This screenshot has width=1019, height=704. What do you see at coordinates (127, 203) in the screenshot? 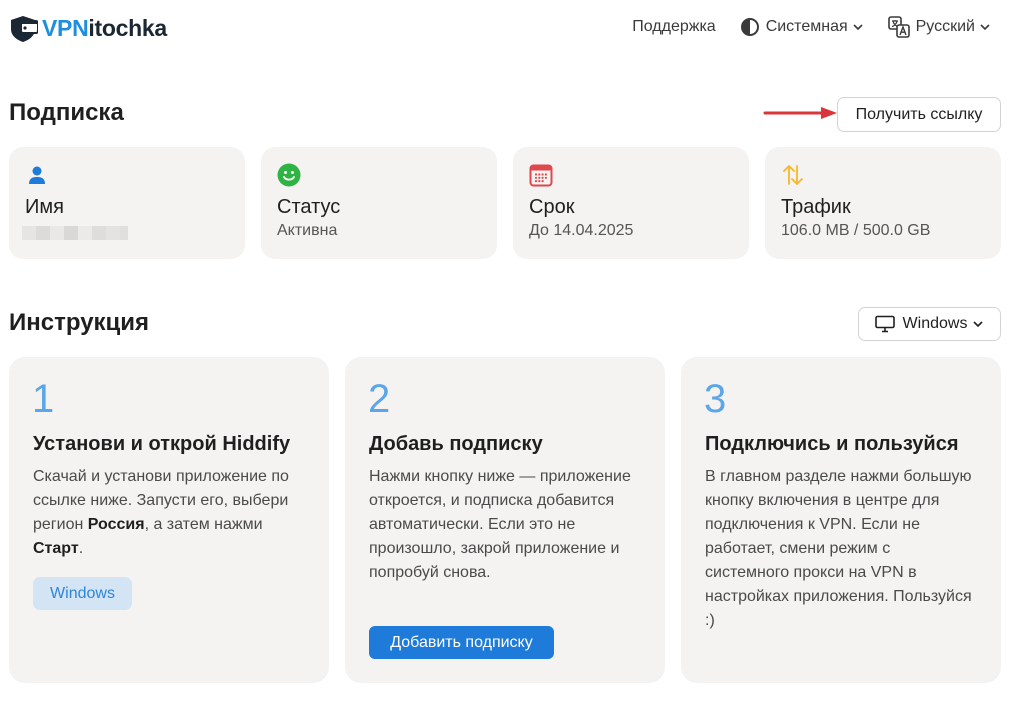
I see `name-card: Имя` at bounding box center [127, 203].